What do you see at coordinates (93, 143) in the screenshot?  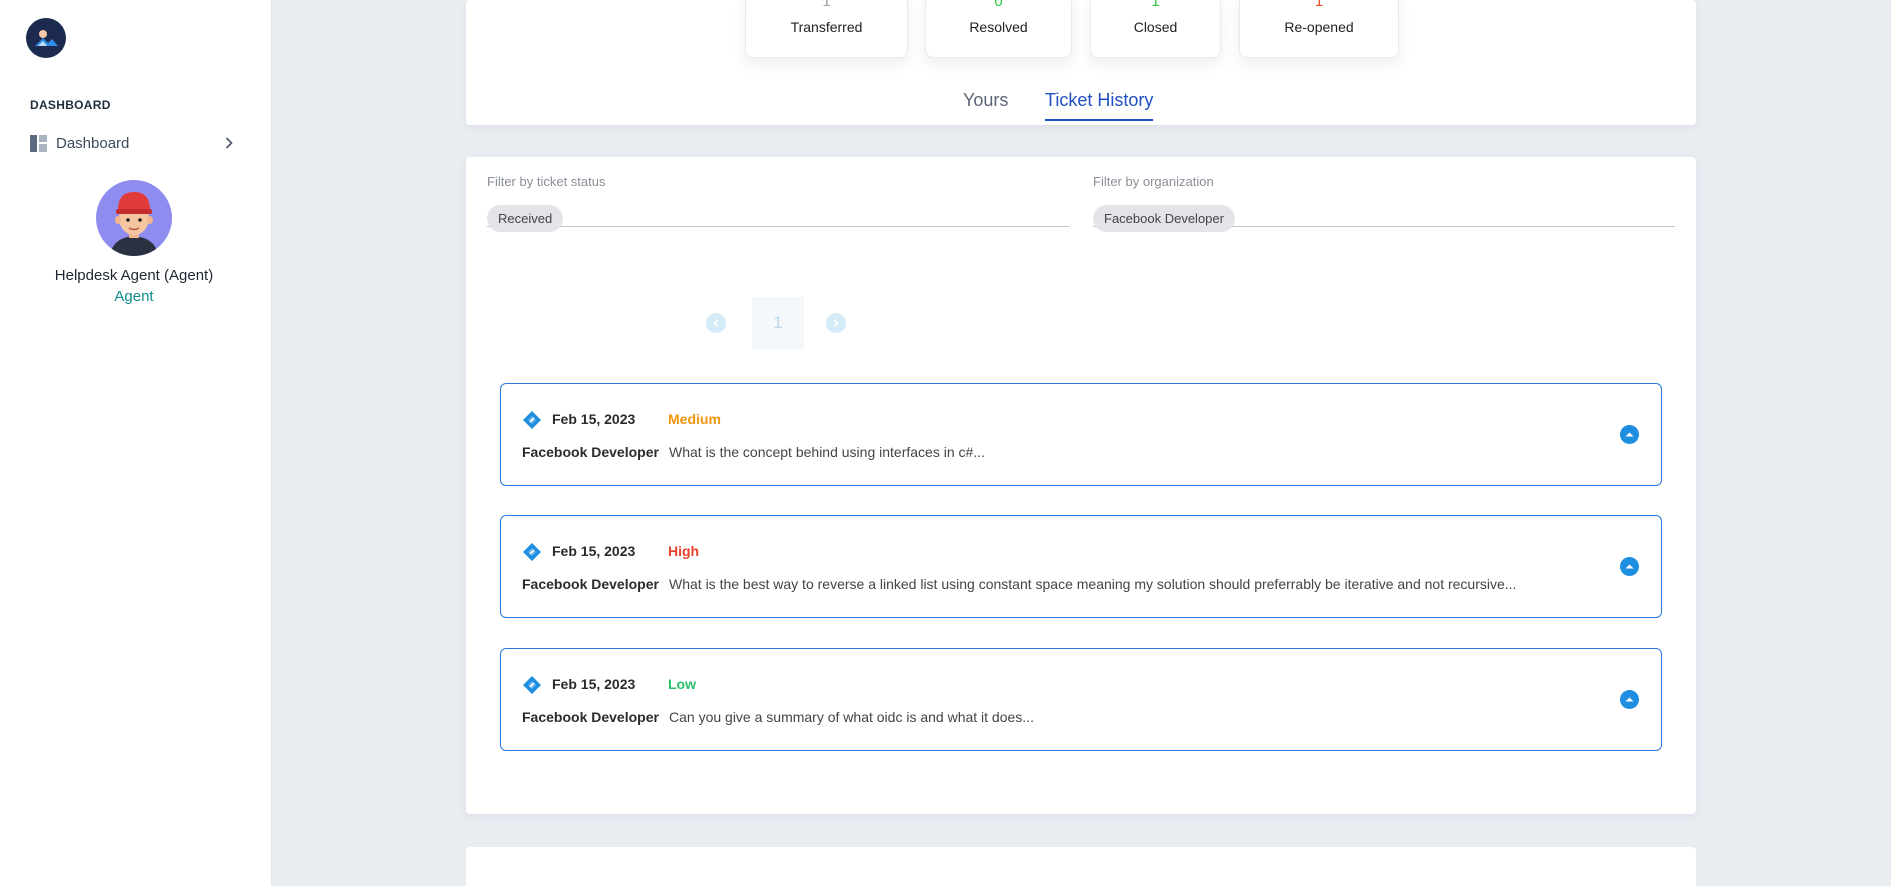 I see `sidebar-item-label: Dashboard` at bounding box center [93, 143].